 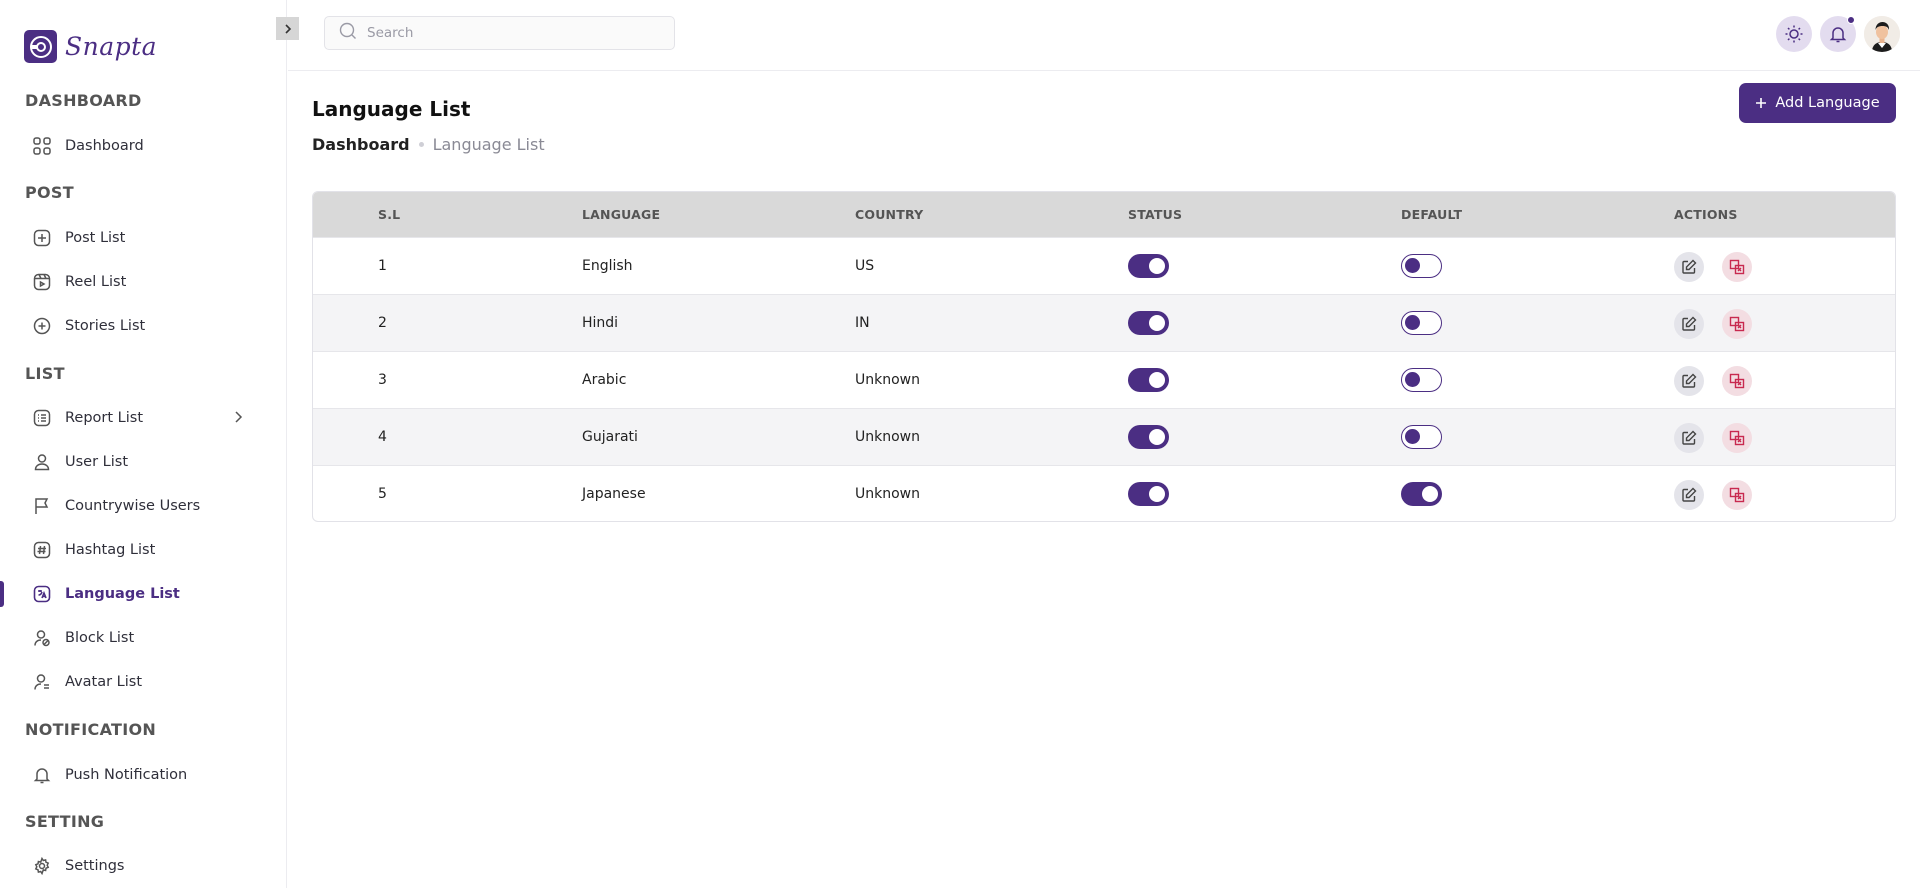 I want to click on sidebar-item-label: Language List, so click(x=122, y=594).